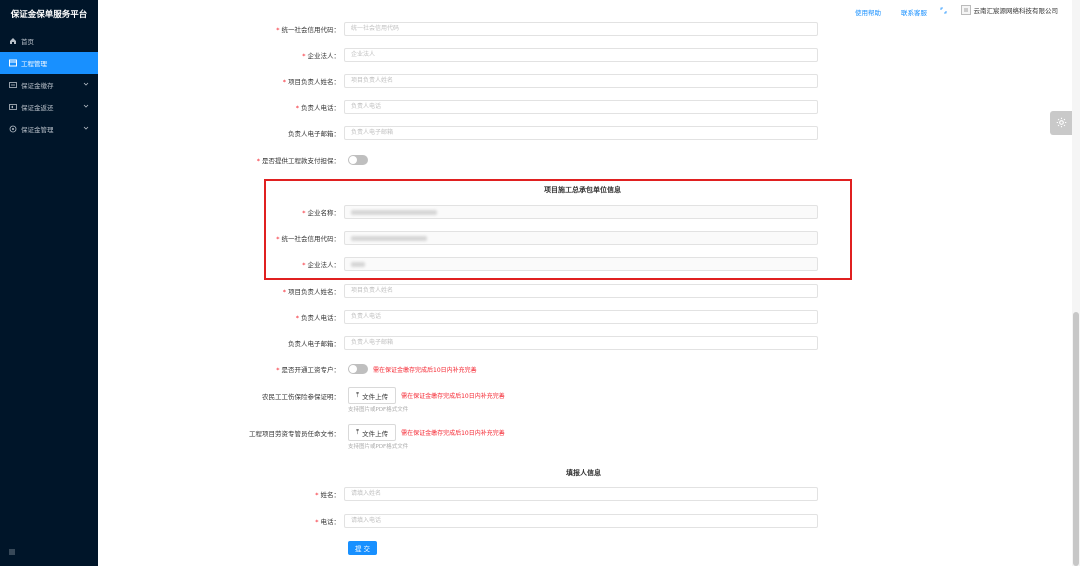 This screenshot has width=1080, height=566. I want to click on insurance-cert-row: 农民工工伤保险参保证明： ⤒ 文件上传 需在保证金缴存完成后10日内补充完善, so click(327, 395).